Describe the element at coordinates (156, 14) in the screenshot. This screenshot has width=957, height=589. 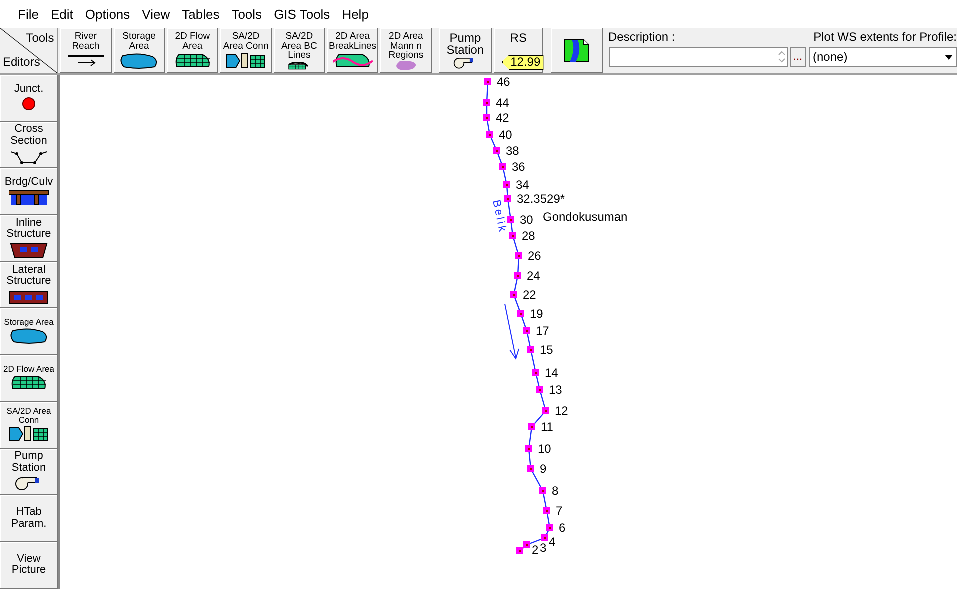
I see `menu-item: View` at that location.